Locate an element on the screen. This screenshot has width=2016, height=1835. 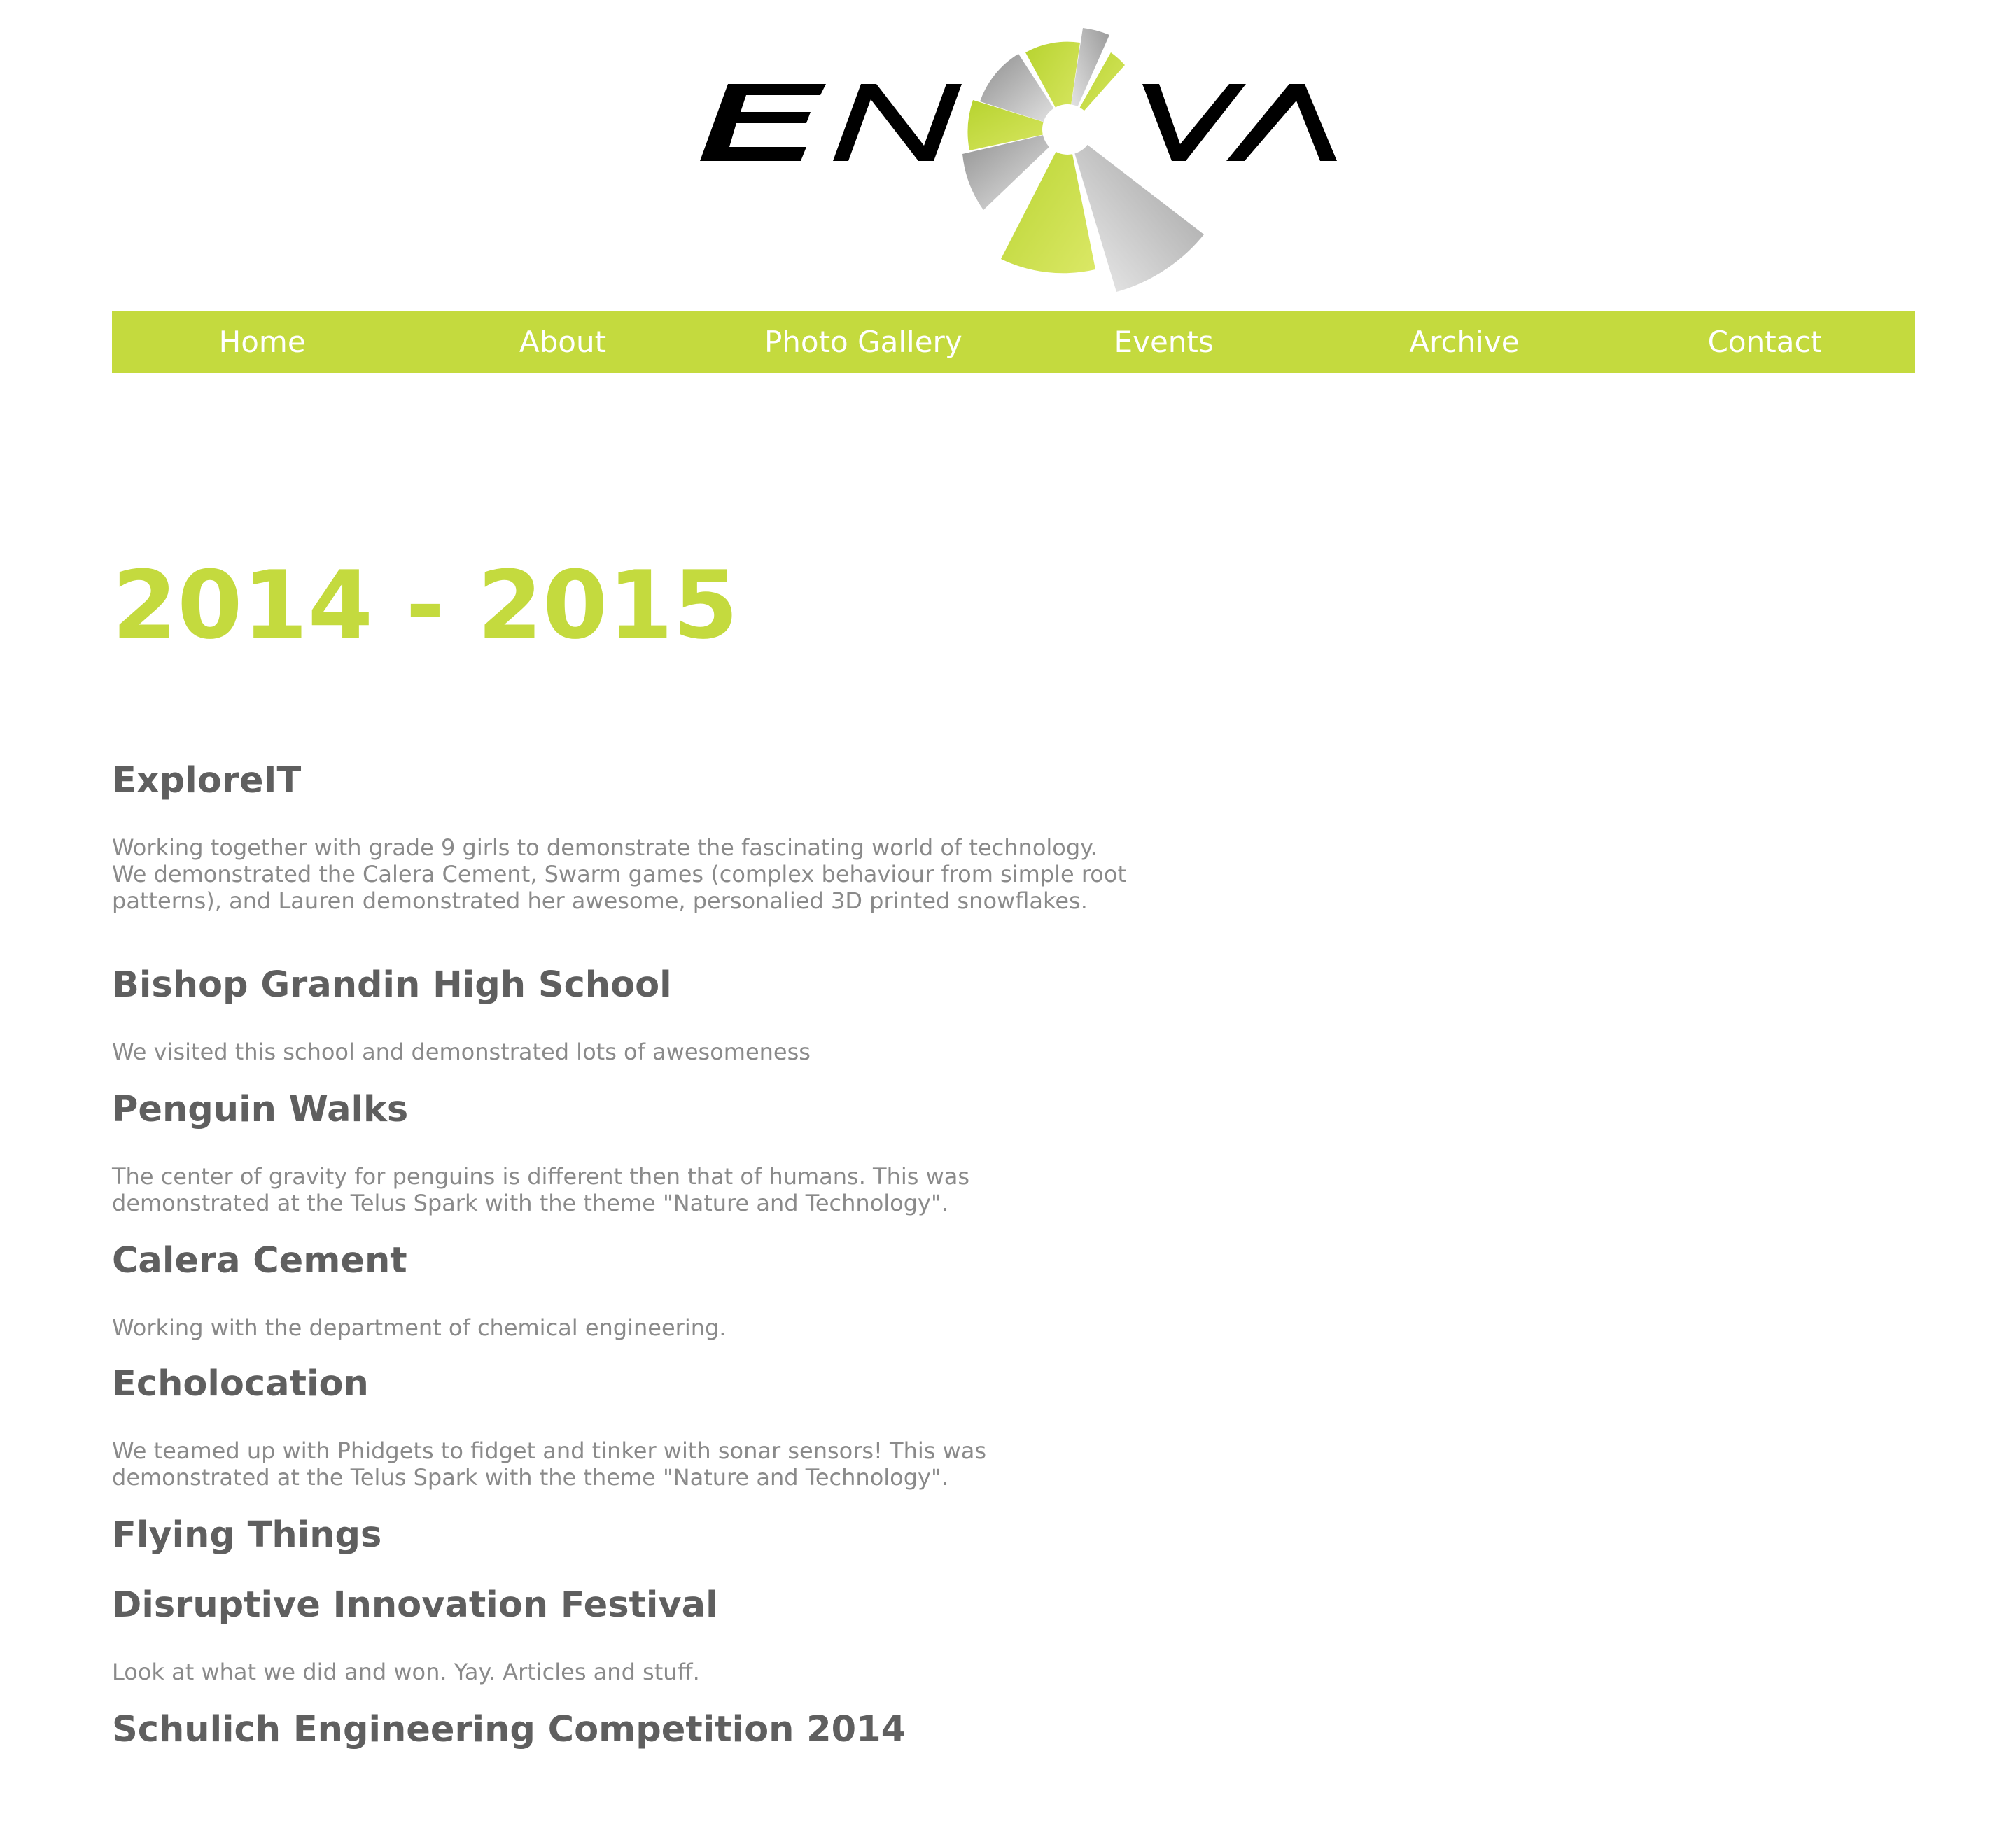
event-title-schulich: Schulich Engineering Competition 2014 is located at coordinates (509, 1730).